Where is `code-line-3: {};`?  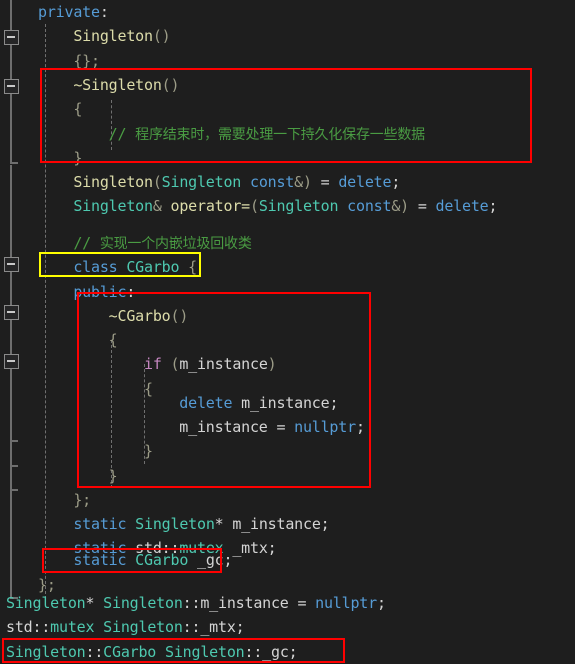 code-line-3: {}; is located at coordinates (50, 61).